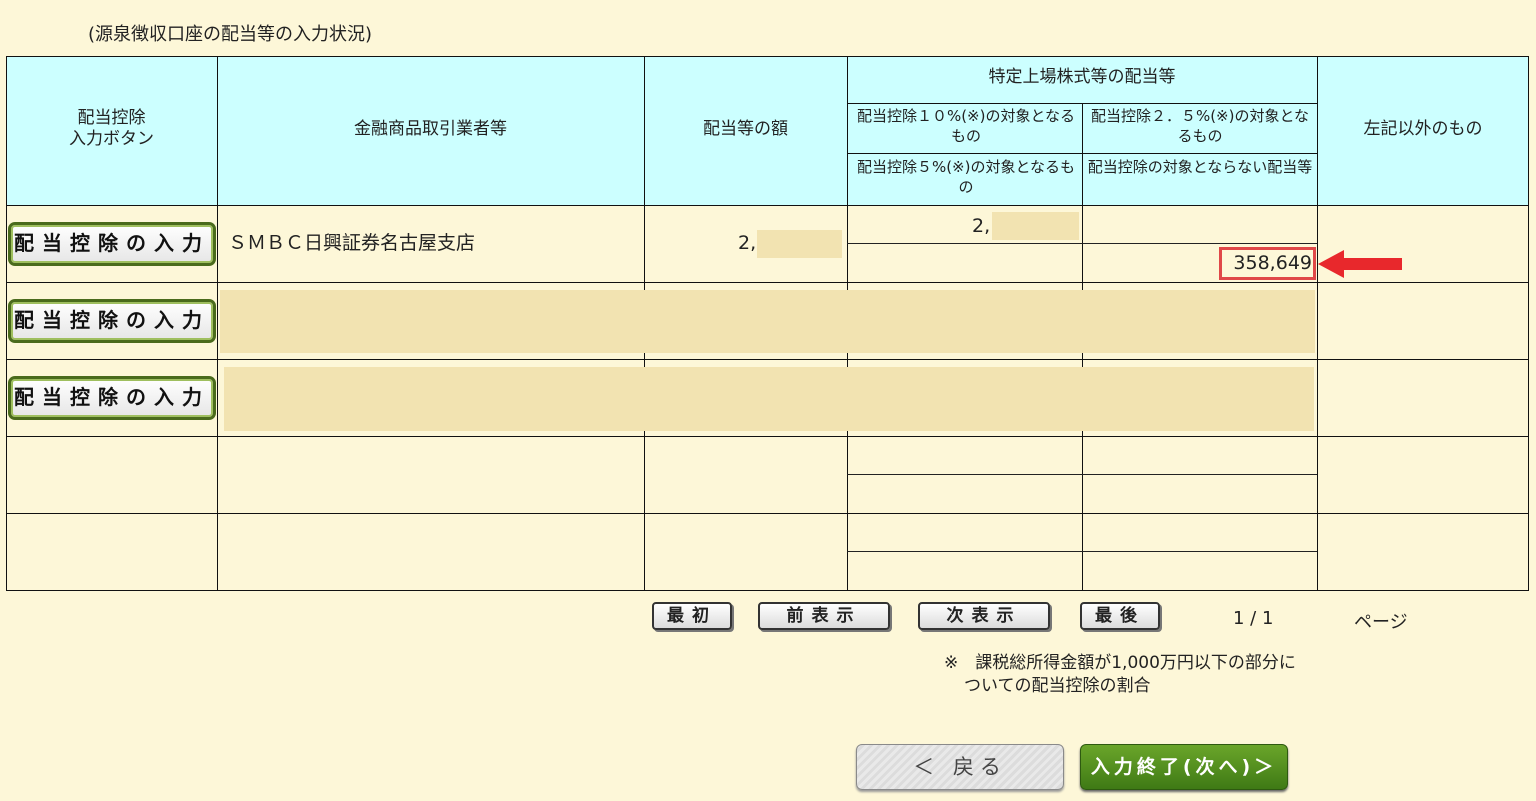  Describe the element at coordinates (966, 126) in the screenshot. I see `header-ded10: 配当控除１０%(※)の対象となるもの` at that location.